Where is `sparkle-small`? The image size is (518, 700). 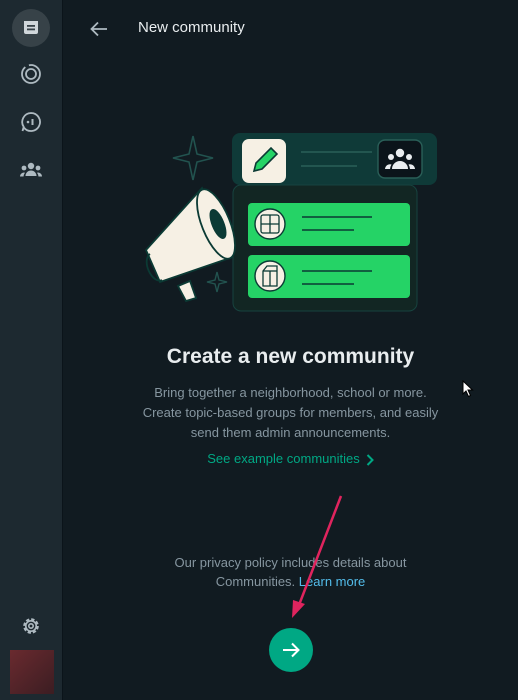
sparkle-small is located at coordinates (217, 282).